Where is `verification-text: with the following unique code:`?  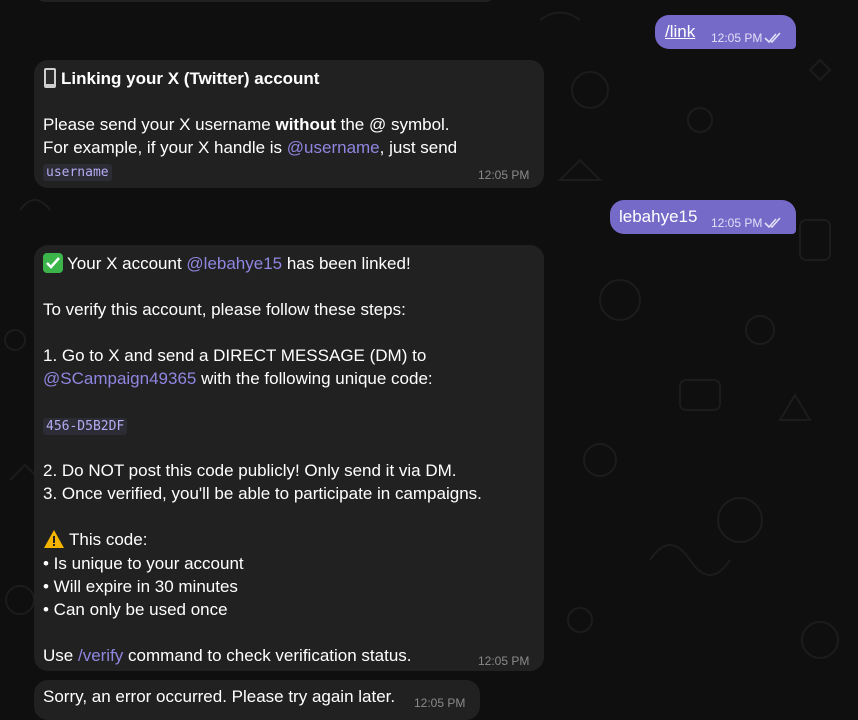 verification-text: with the following unique code: is located at coordinates (314, 378).